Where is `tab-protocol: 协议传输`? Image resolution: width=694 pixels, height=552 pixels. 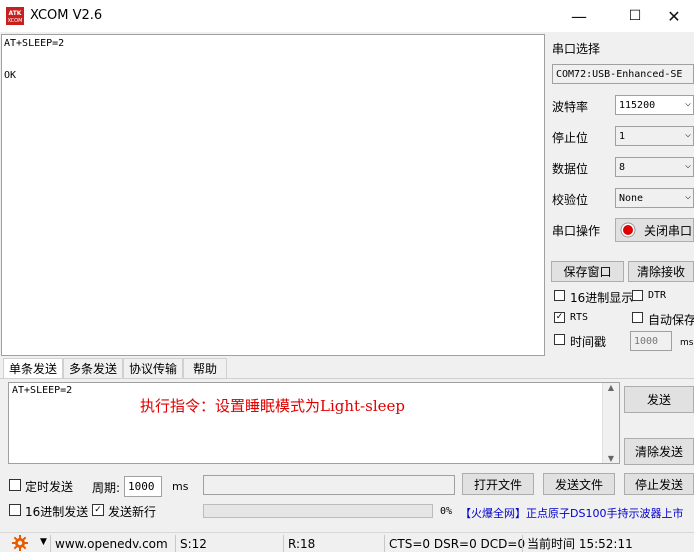
tab-protocol: 协议传输 is located at coordinates (153, 368).